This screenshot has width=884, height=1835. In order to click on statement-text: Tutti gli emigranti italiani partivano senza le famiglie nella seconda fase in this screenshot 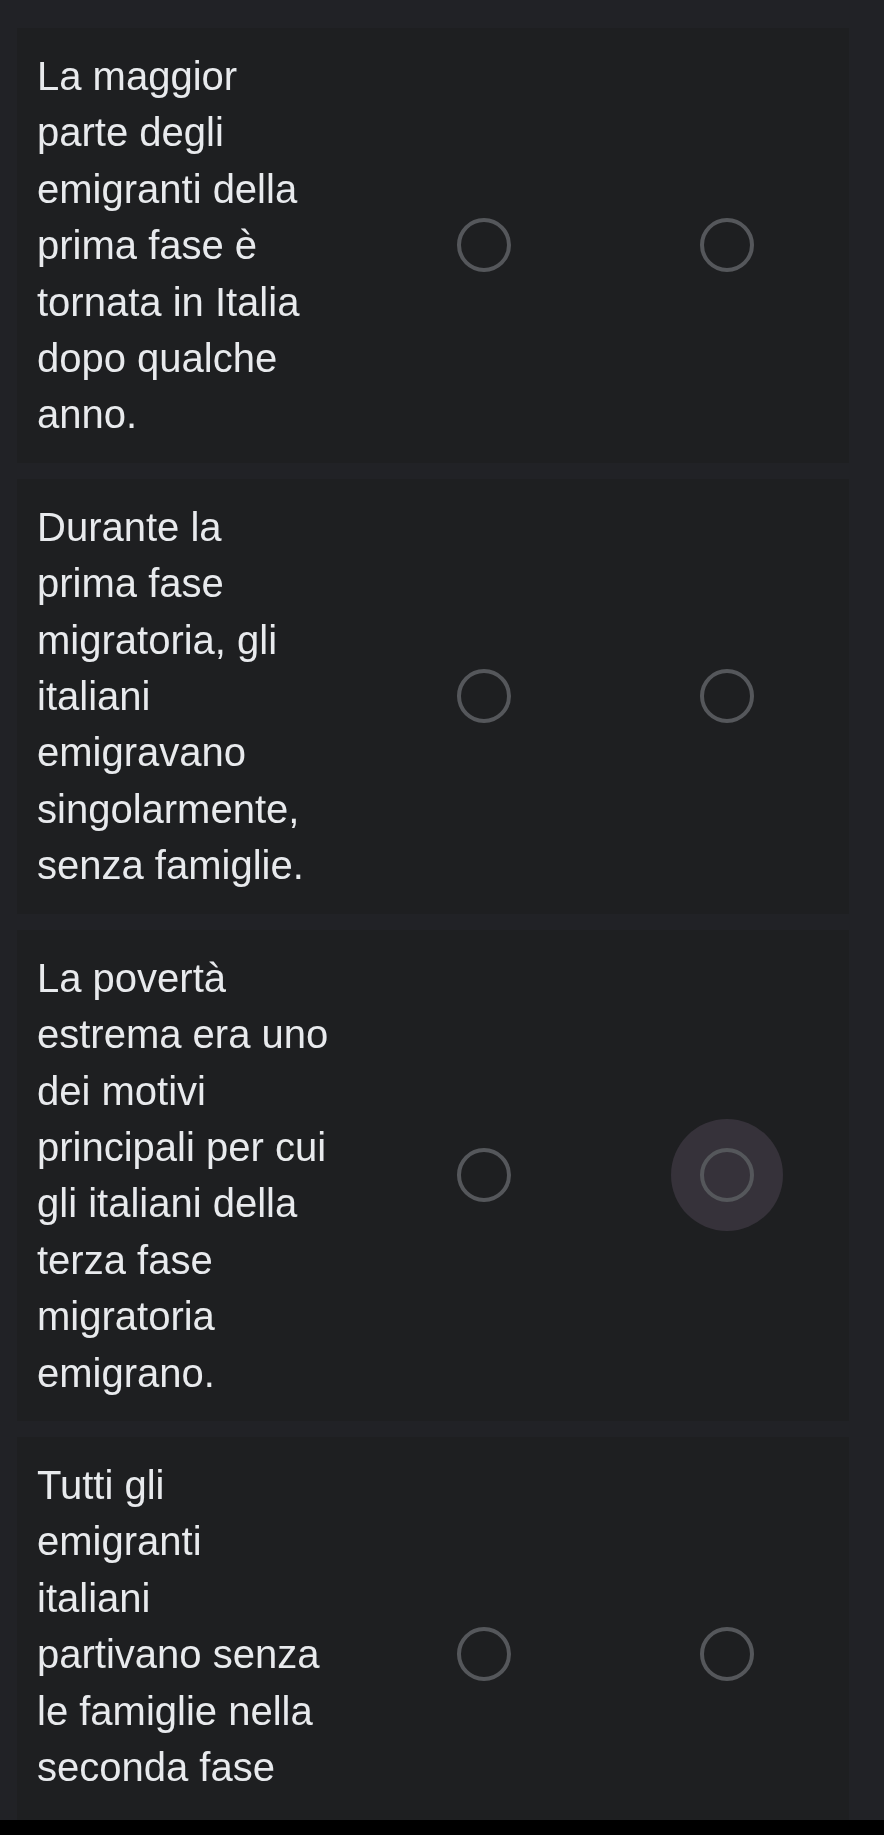, I will do `click(178, 1626)`.